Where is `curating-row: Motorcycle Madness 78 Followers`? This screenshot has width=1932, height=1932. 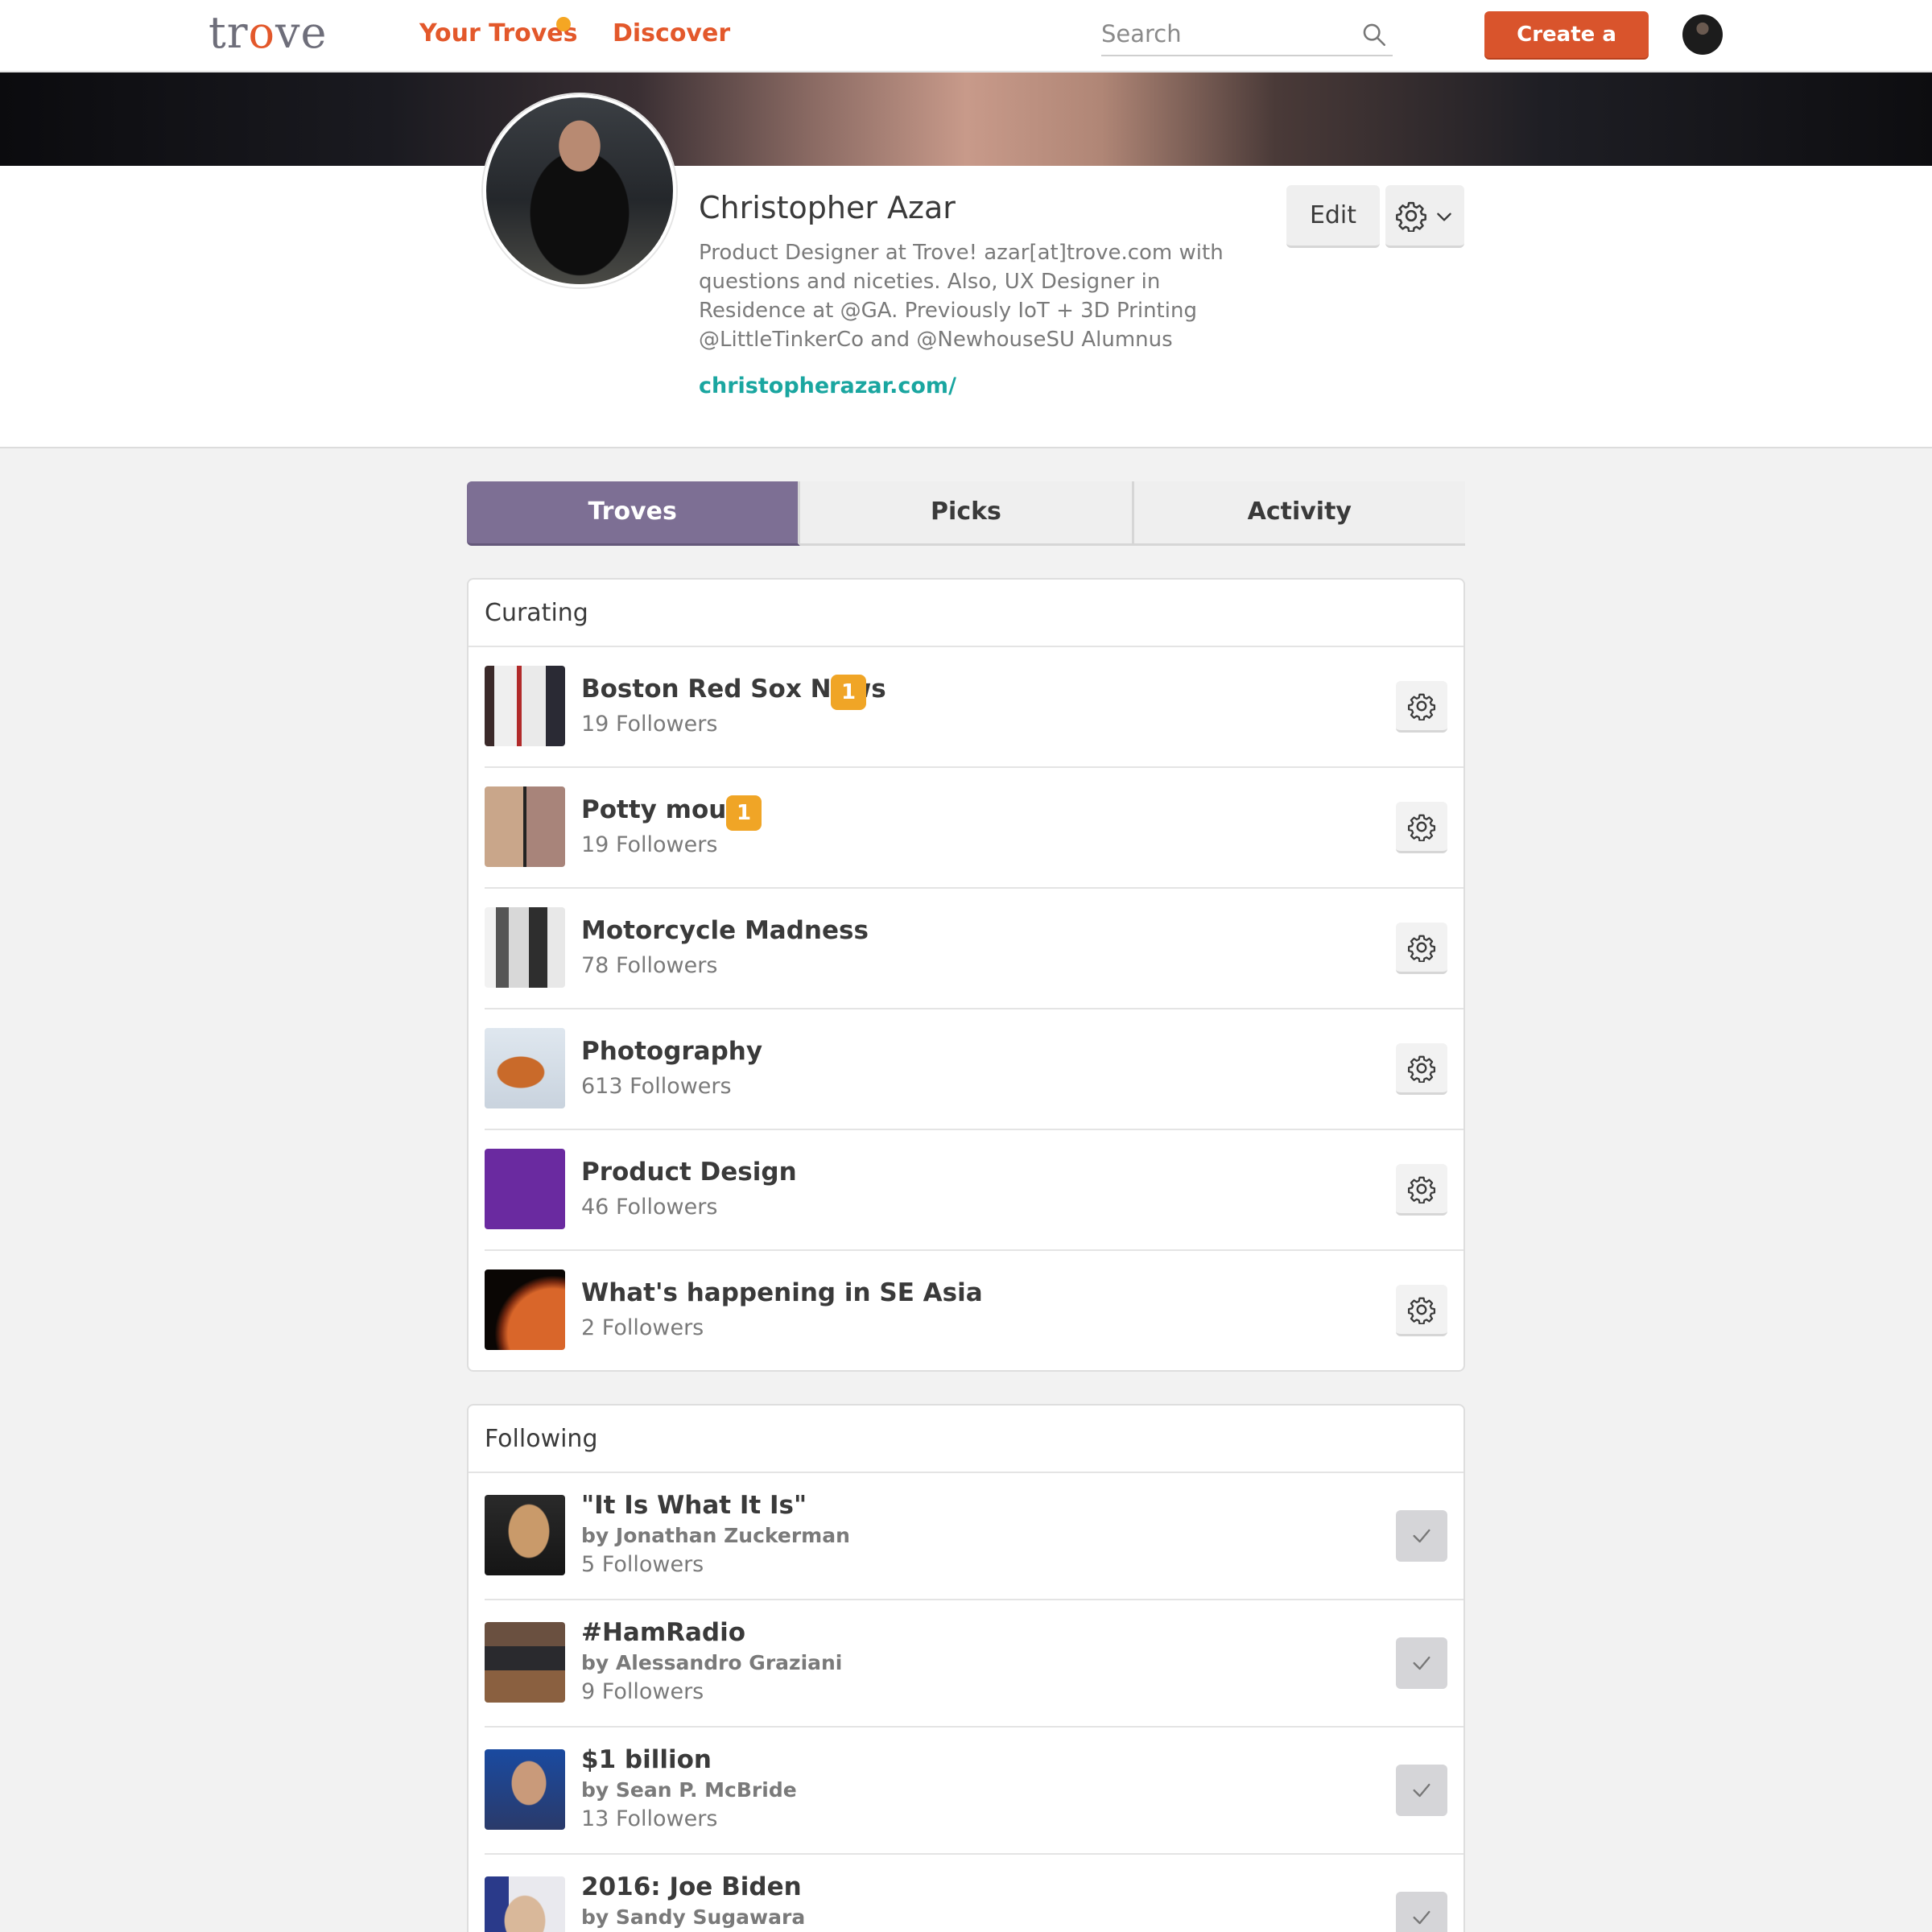
curating-row: Motorcycle Madness 78 Followers is located at coordinates (974, 949).